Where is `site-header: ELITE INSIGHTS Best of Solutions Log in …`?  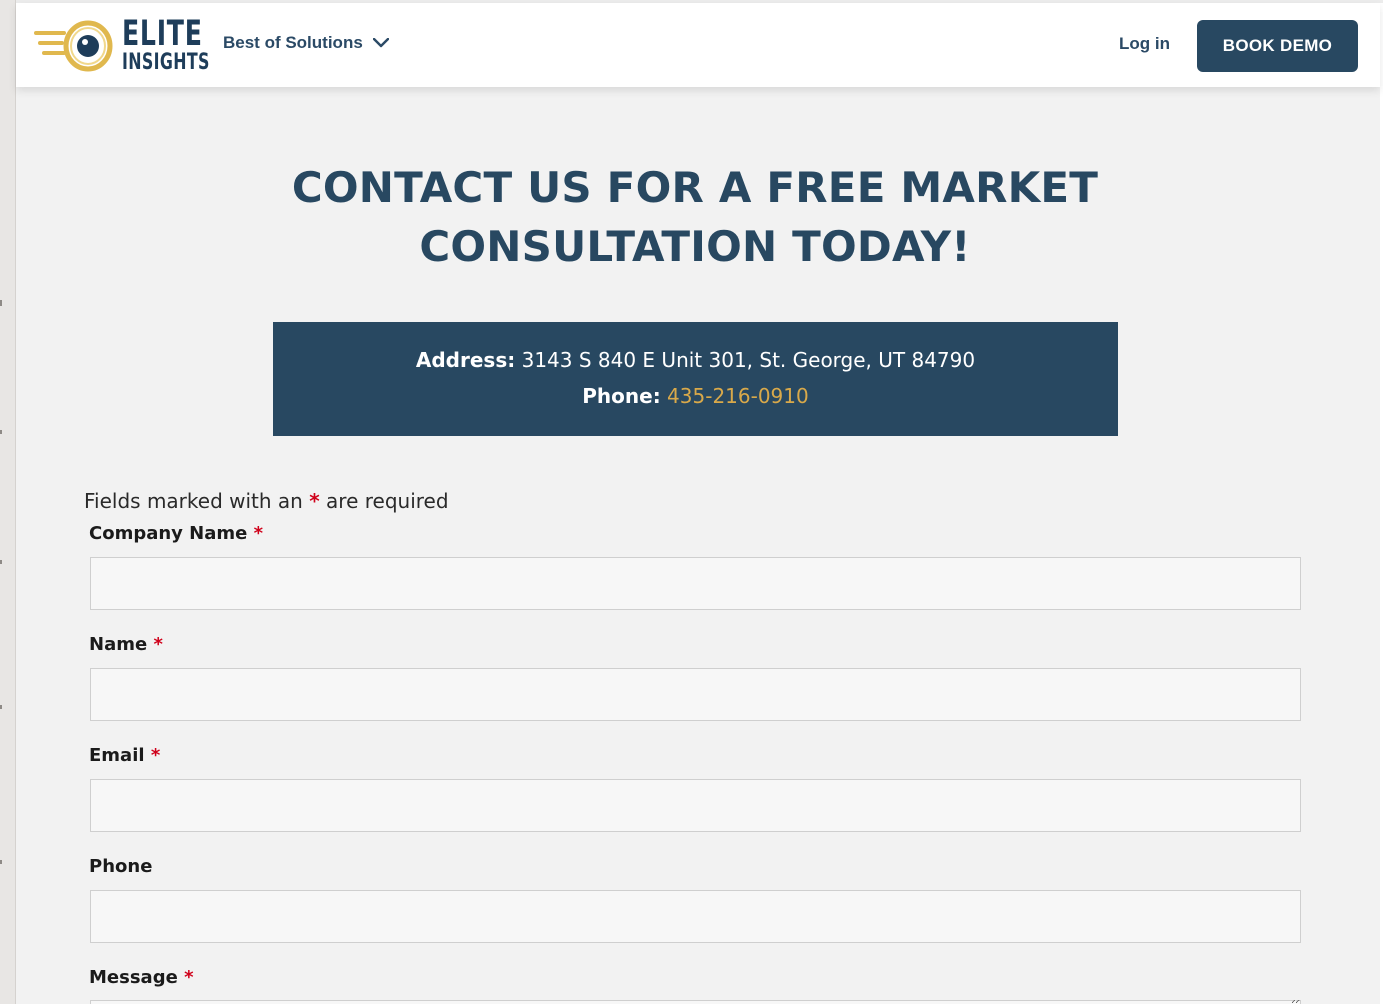
site-header: ELITE INSIGHTS Best of Solutions Log in … is located at coordinates (698, 45).